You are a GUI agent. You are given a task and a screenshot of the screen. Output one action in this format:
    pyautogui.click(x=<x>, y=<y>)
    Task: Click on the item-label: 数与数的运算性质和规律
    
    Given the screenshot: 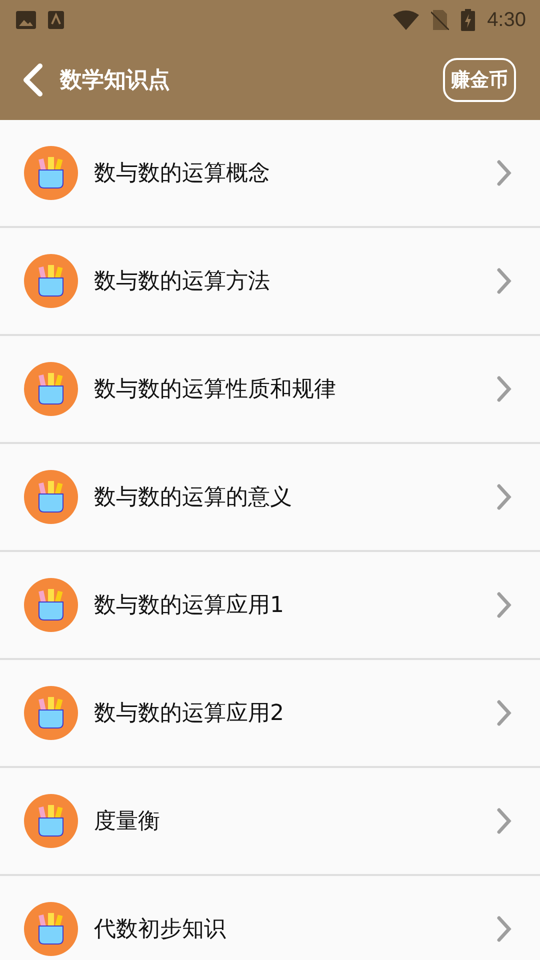 What is the action you would take?
    pyautogui.click(x=215, y=390)
    